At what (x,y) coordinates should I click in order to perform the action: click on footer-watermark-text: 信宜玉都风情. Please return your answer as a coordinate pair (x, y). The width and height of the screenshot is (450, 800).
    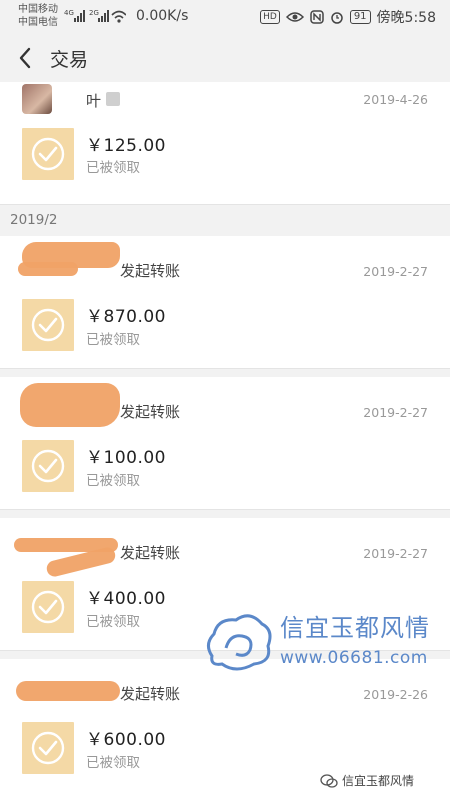
    Looking at the image, I should click on (378, 781).